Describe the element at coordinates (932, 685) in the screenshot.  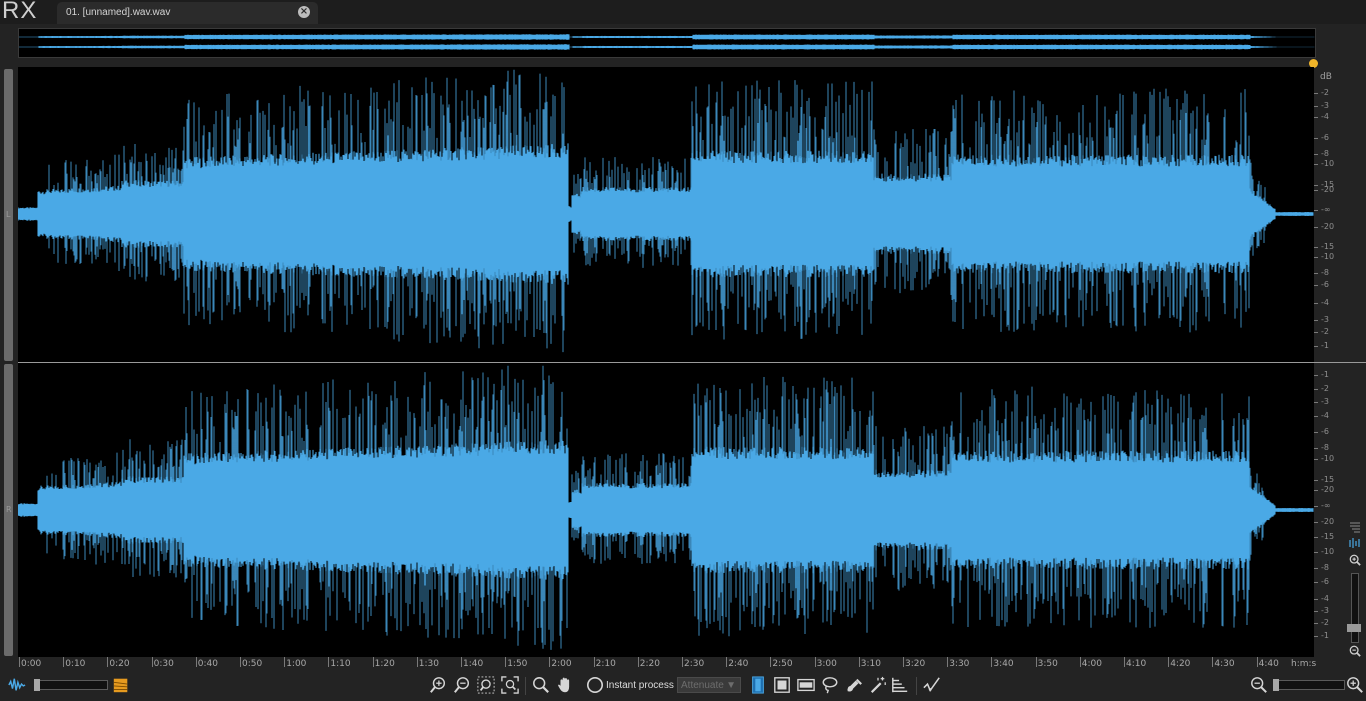
I see `pencil-check-icon` at that location.